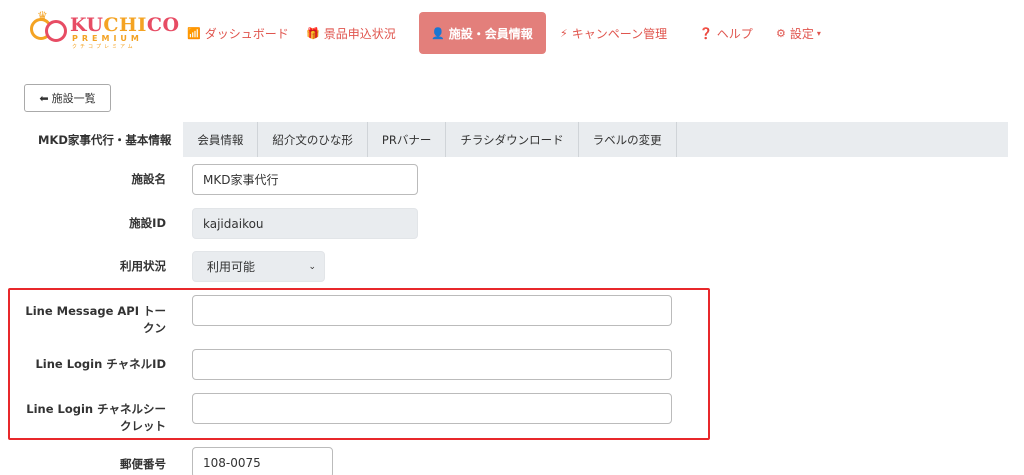 Image resolution: width=1024 pixels, height=475 pixels. I want to click on tab-pr-banner: PRバナー, so click(407, 139).